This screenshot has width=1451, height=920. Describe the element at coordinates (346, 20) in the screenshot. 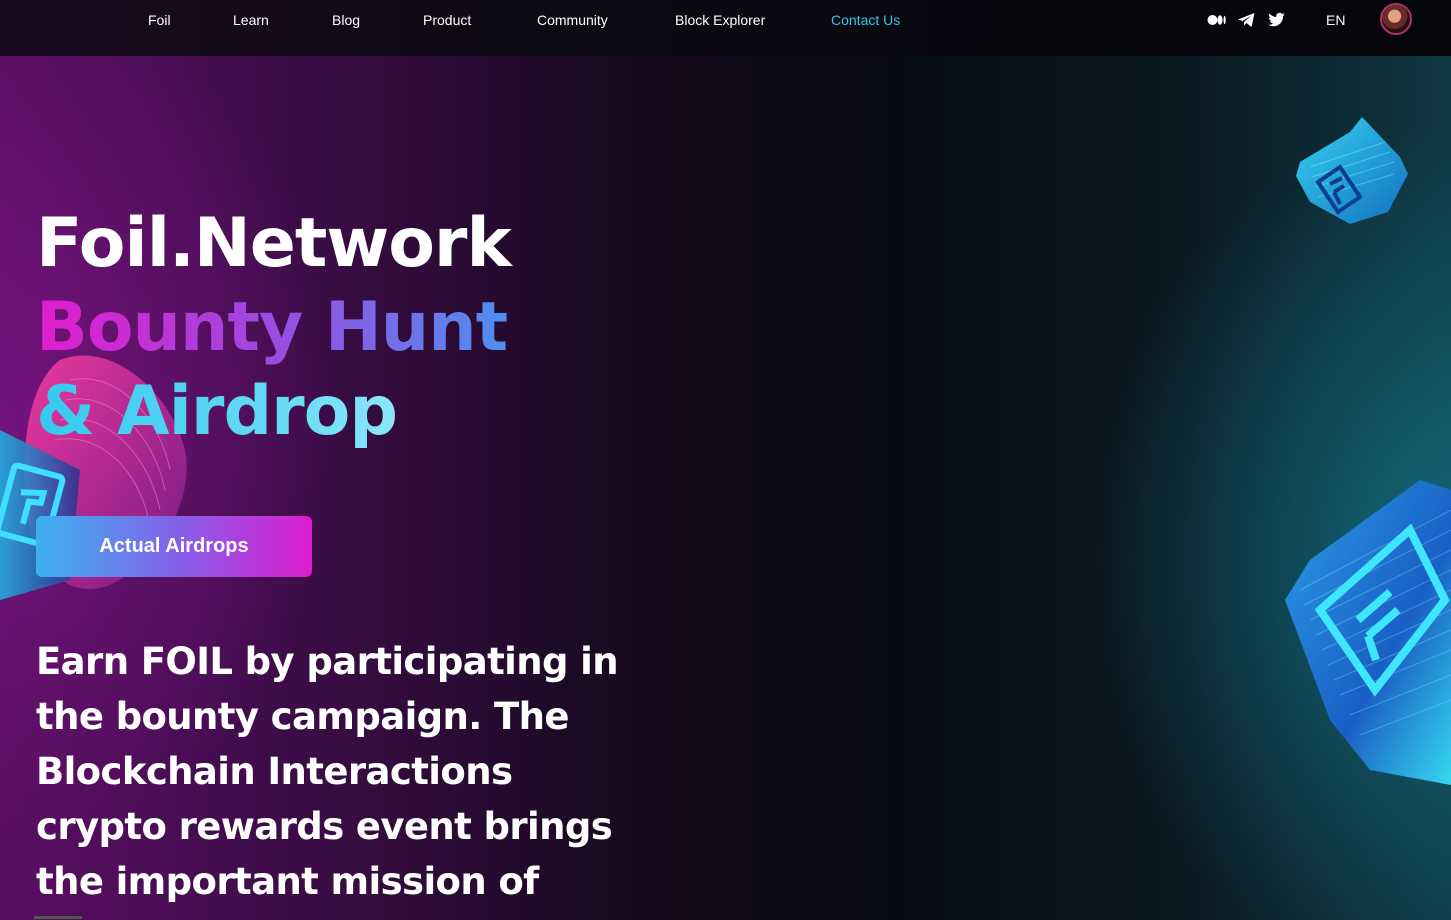

I see `nav-item-blog: Blog` at that location.